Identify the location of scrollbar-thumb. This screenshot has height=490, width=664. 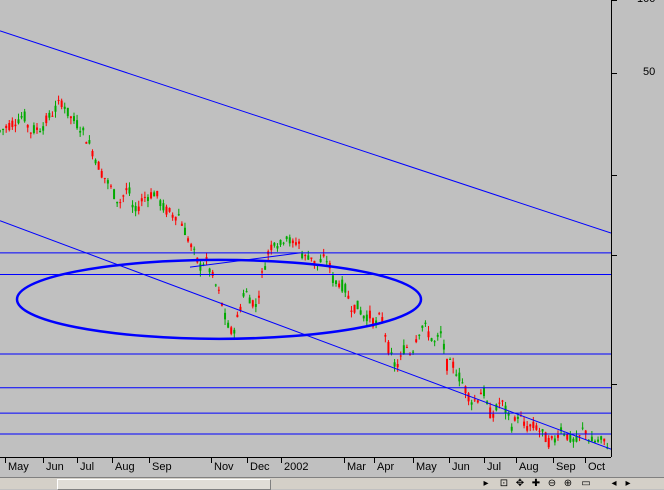
(164, 484).